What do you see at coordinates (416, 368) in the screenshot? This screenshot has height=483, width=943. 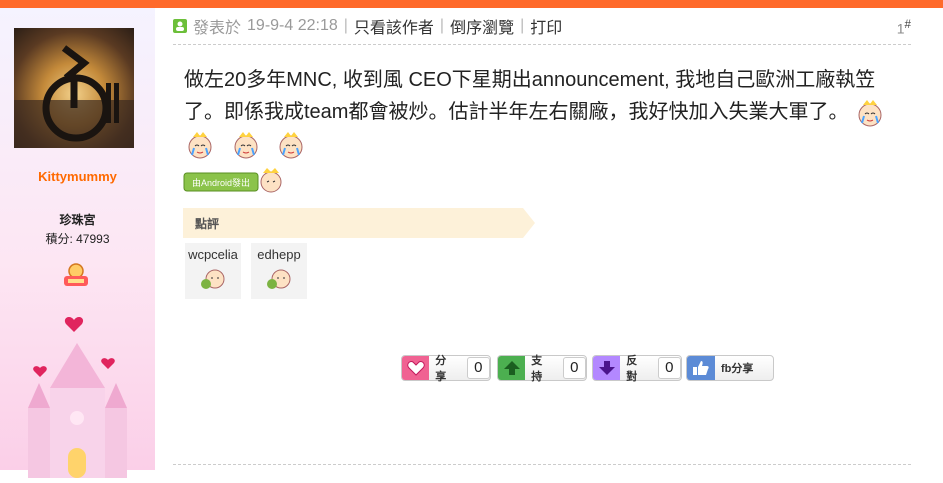 I see `heart-icon` at bounding box center [416, 368].